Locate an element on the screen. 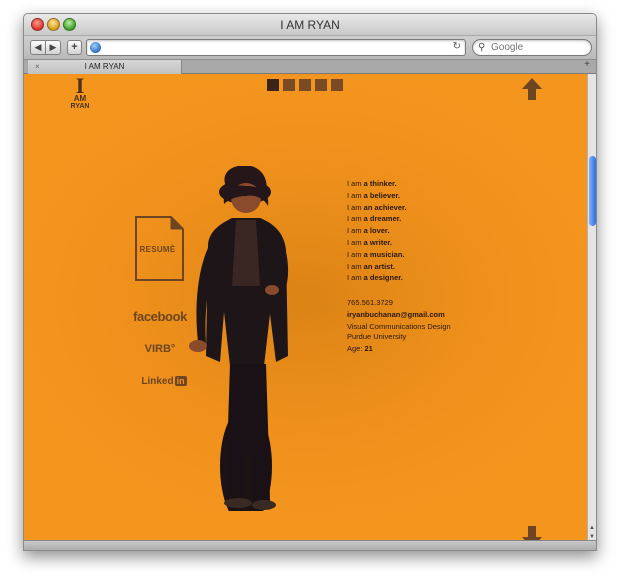 Image resolution: width=620 pixels, height=584 pixels. bio-line: I am a designer. is located at coordinates (375, 278).